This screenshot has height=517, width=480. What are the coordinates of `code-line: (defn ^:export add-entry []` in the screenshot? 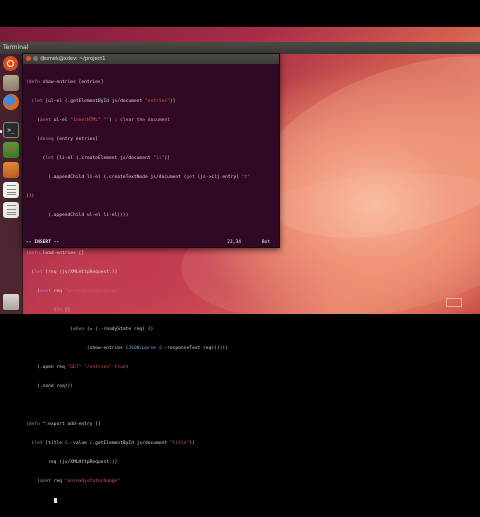 It's located at (63, 425).